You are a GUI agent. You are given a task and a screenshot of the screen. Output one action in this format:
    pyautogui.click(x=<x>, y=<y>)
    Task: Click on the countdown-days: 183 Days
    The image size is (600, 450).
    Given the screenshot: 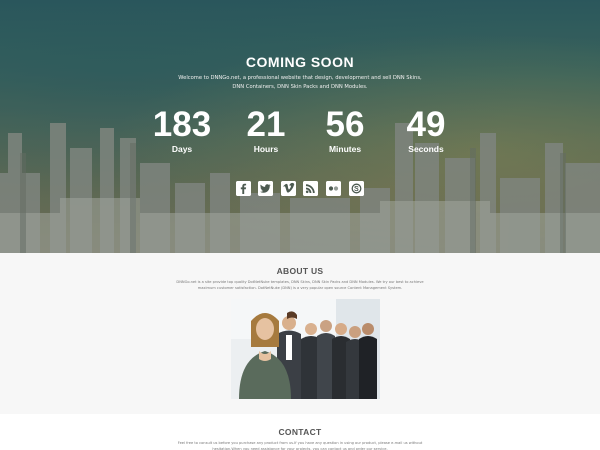 What is the action you would take?
    pyautogui.click(x=182, y=130)
    